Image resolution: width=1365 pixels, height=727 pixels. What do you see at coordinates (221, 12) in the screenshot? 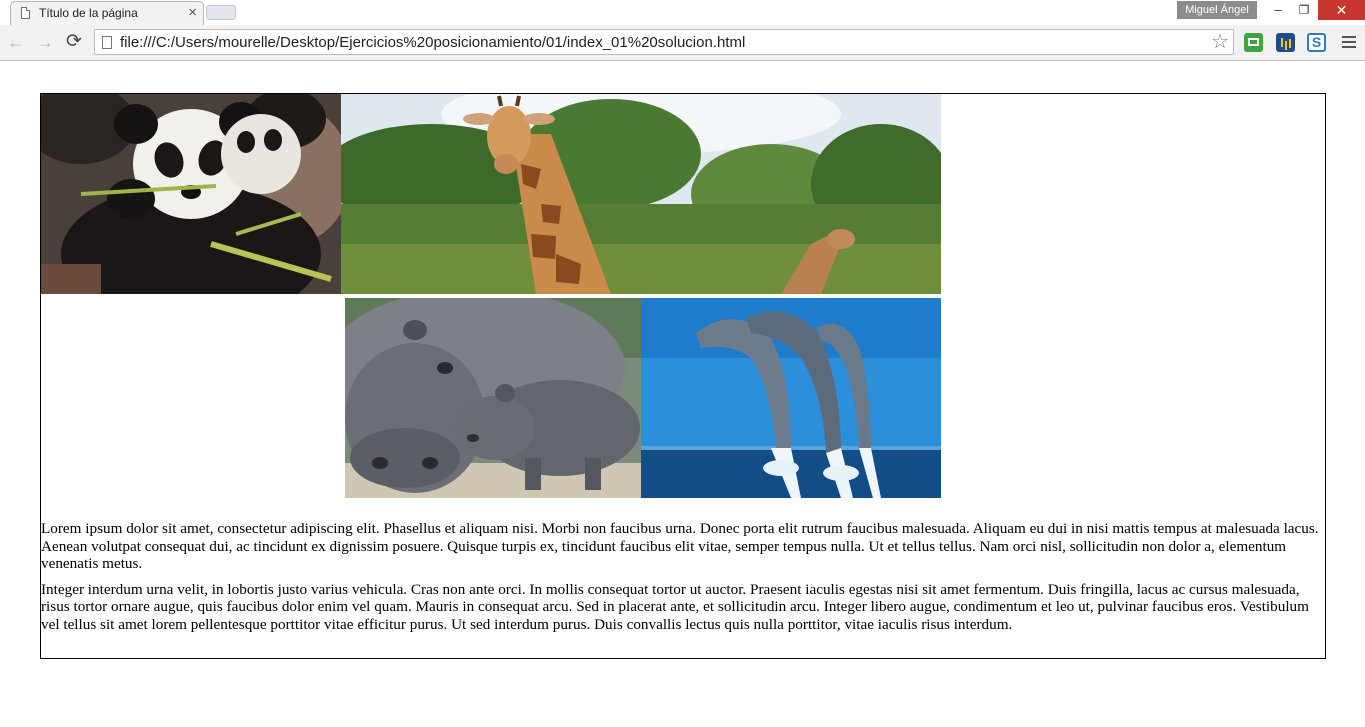
I see `new-tab-button` at bounding box center [221, 12].